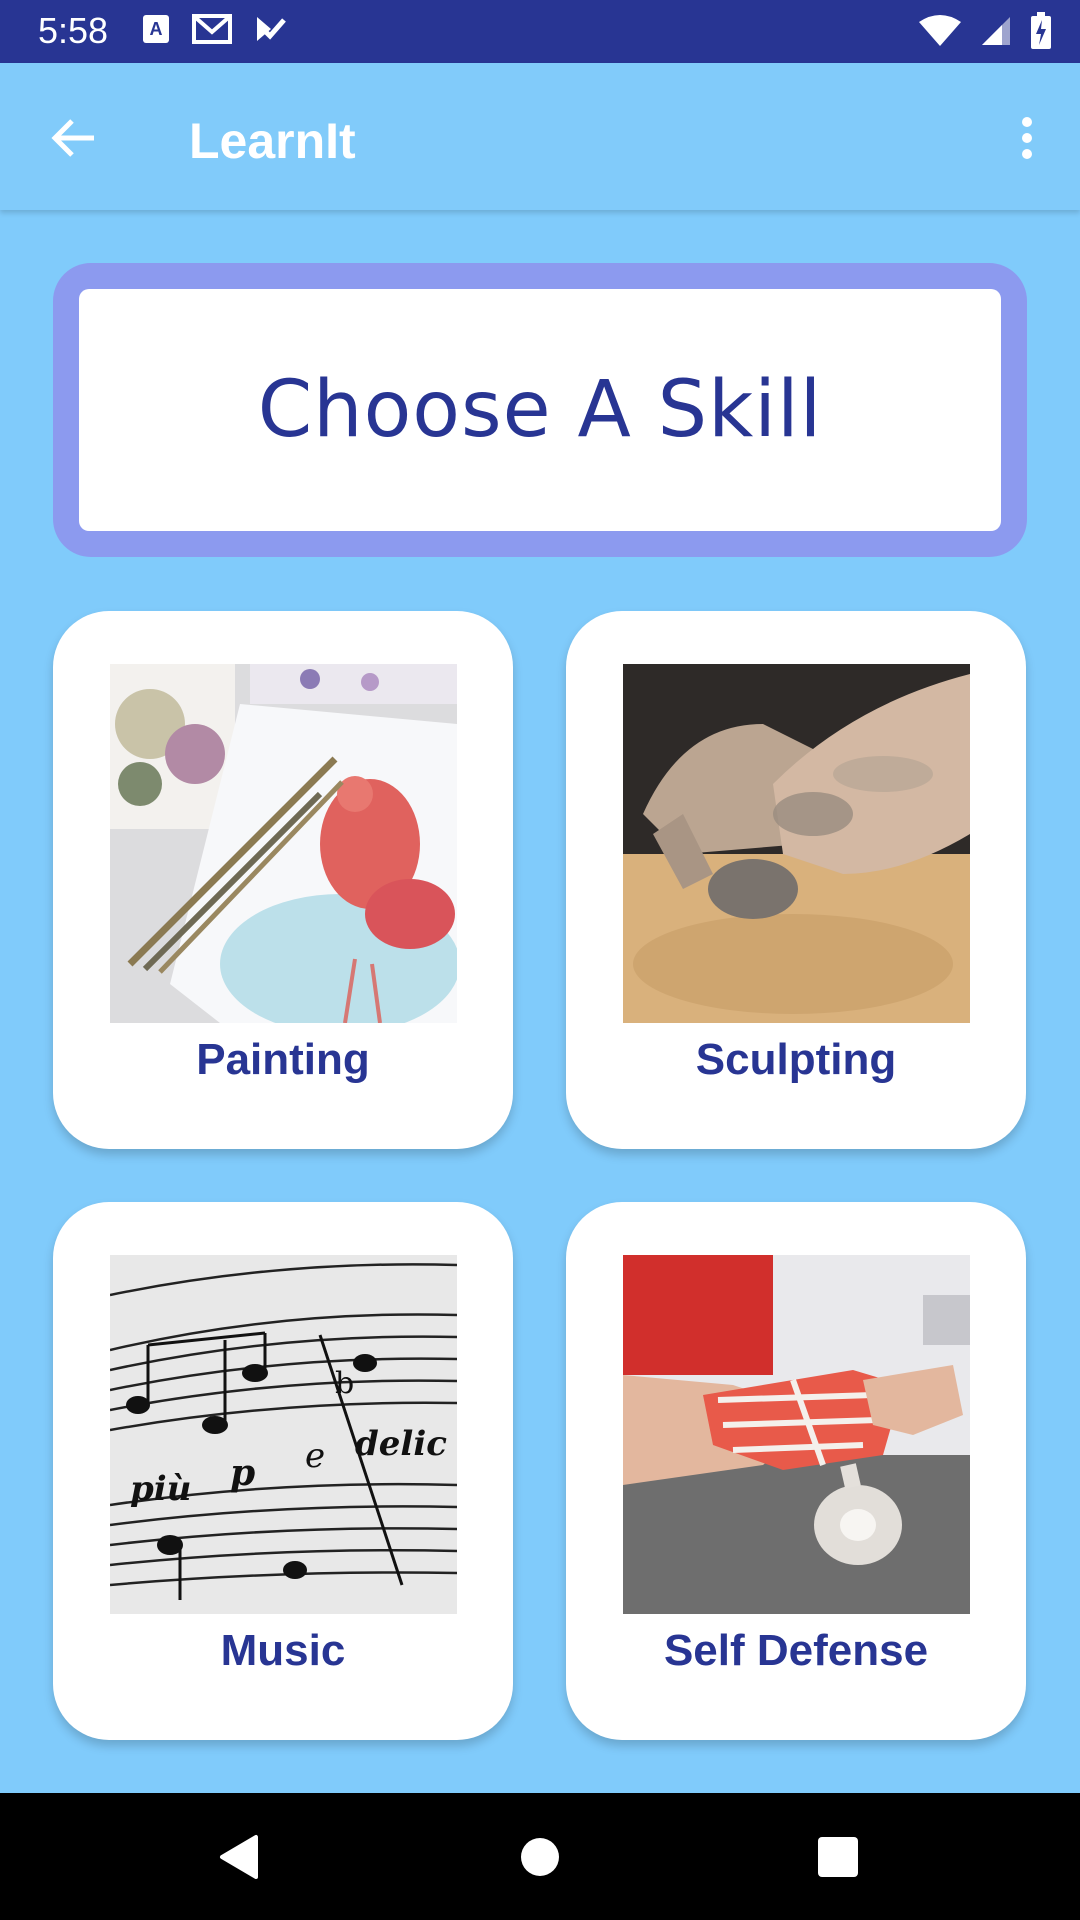 This screenshot has height=1920, width=1080. I want to click on gmail-icon, so click(212, 29).